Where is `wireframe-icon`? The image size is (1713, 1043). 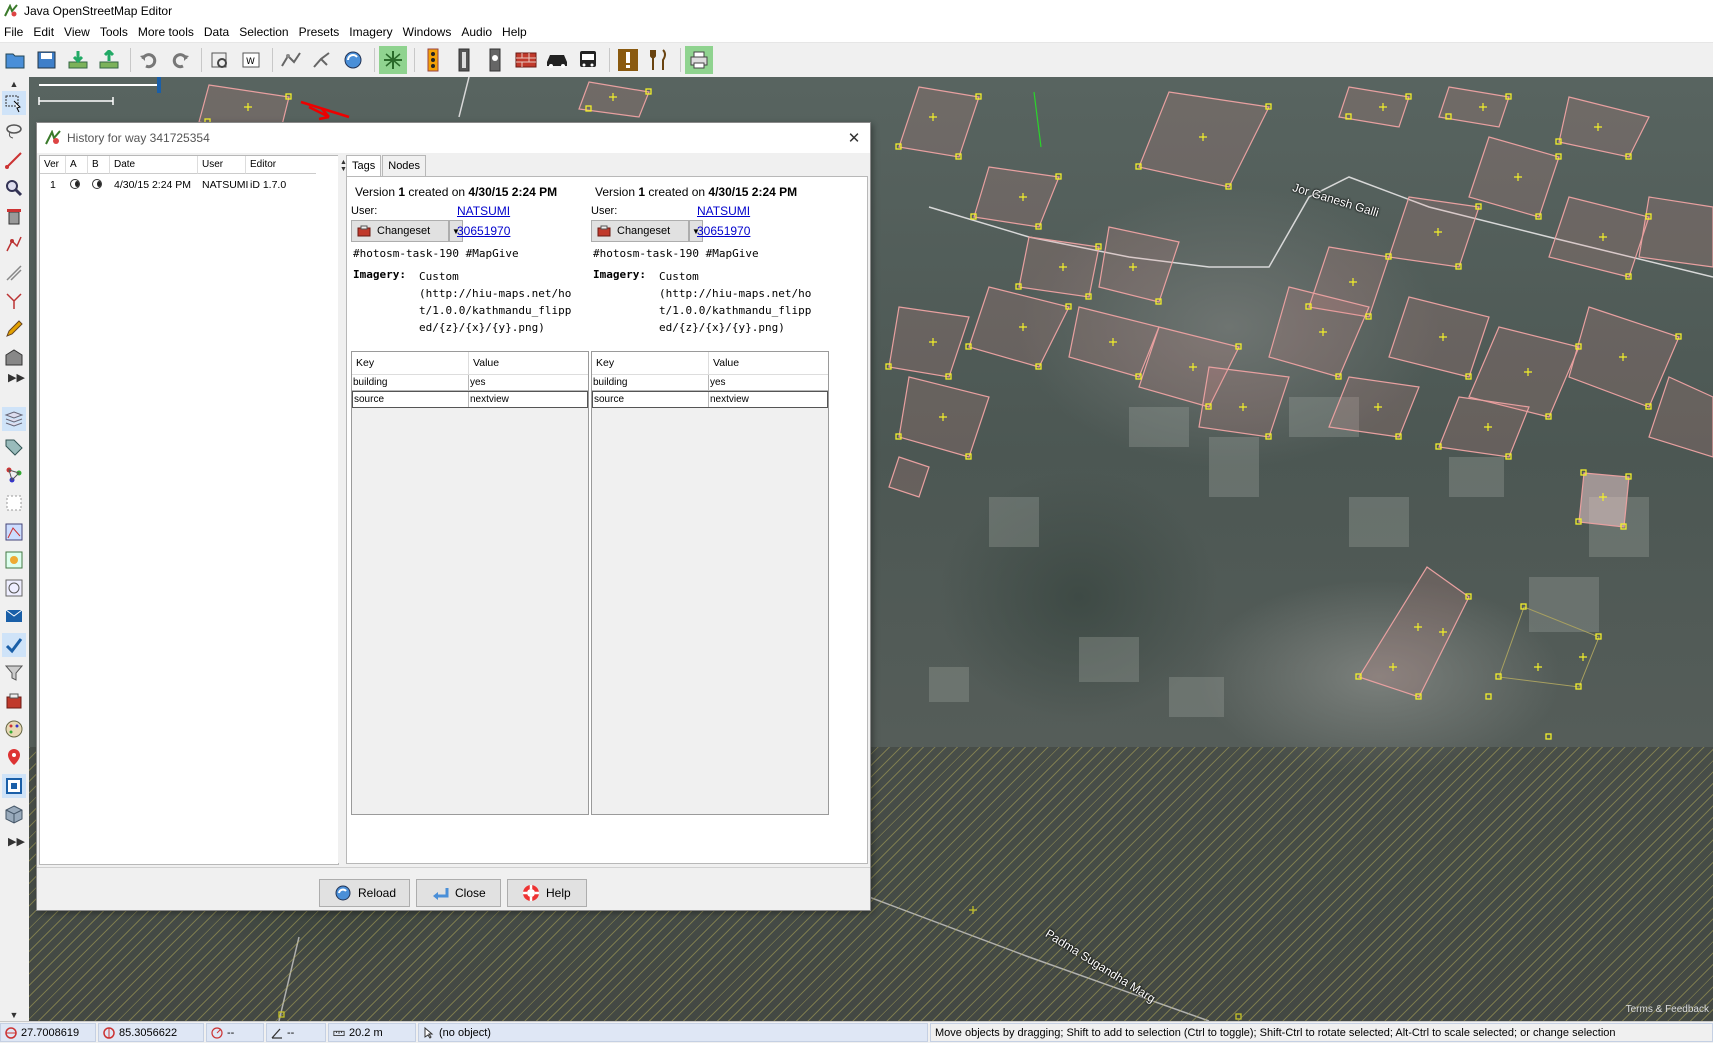
wireframe-icon is located at coordinates (291, 60).